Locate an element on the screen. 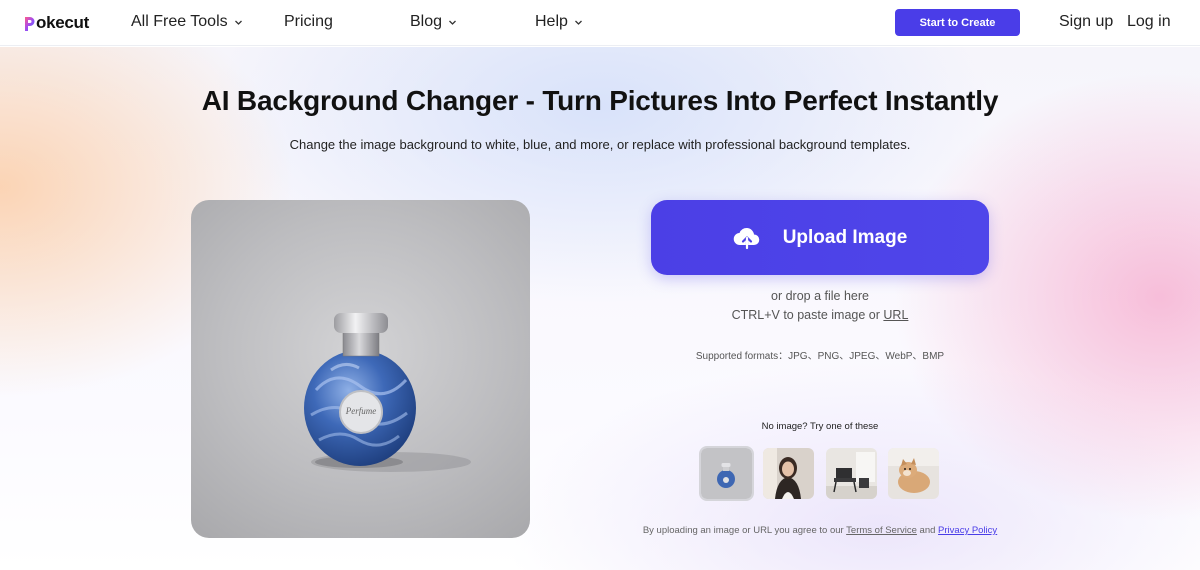 The height and width of the screenshot is (570, 1200). sample-thumb-dog is located at coordinates (913, 473).